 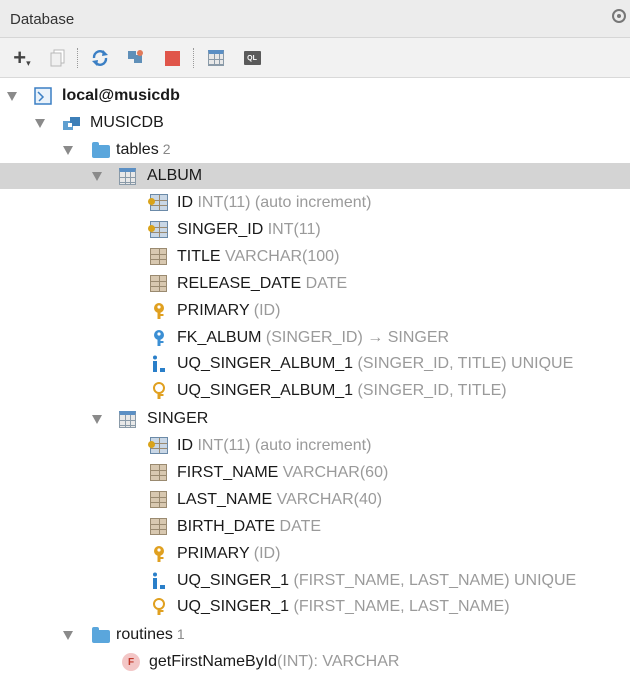 I want to click on routine-name: getFirstNameById, so click(x=213, y=661).